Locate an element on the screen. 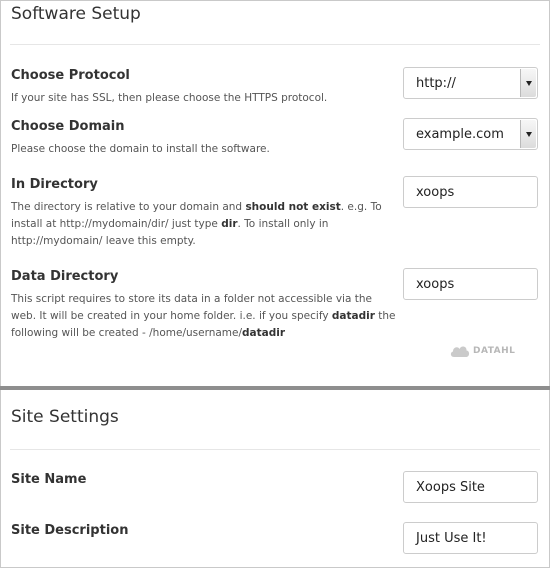  site-name-label: Site Name is located at coordinates (49, 479).